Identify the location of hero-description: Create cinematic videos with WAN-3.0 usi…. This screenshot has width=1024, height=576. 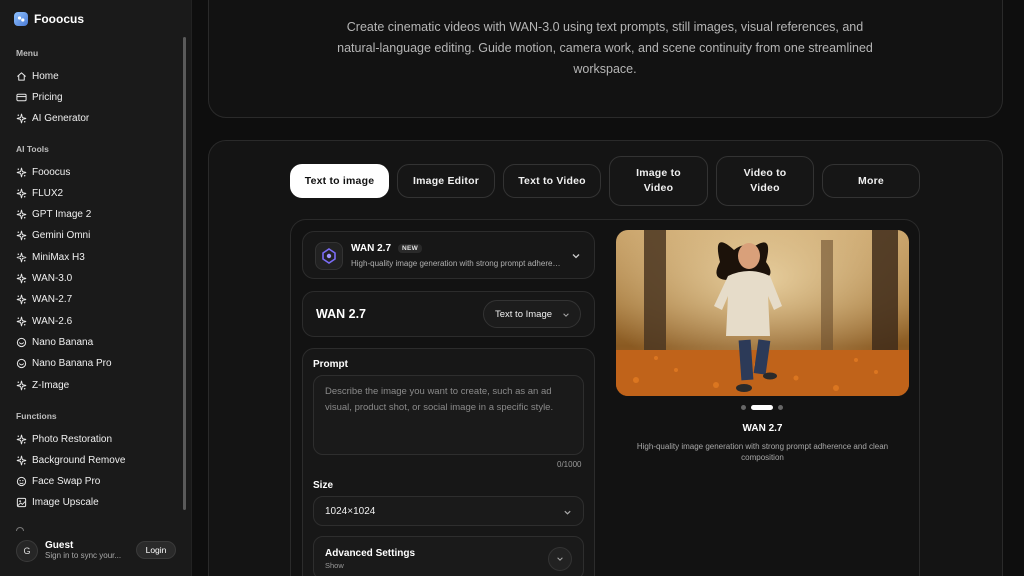
(605, 48).